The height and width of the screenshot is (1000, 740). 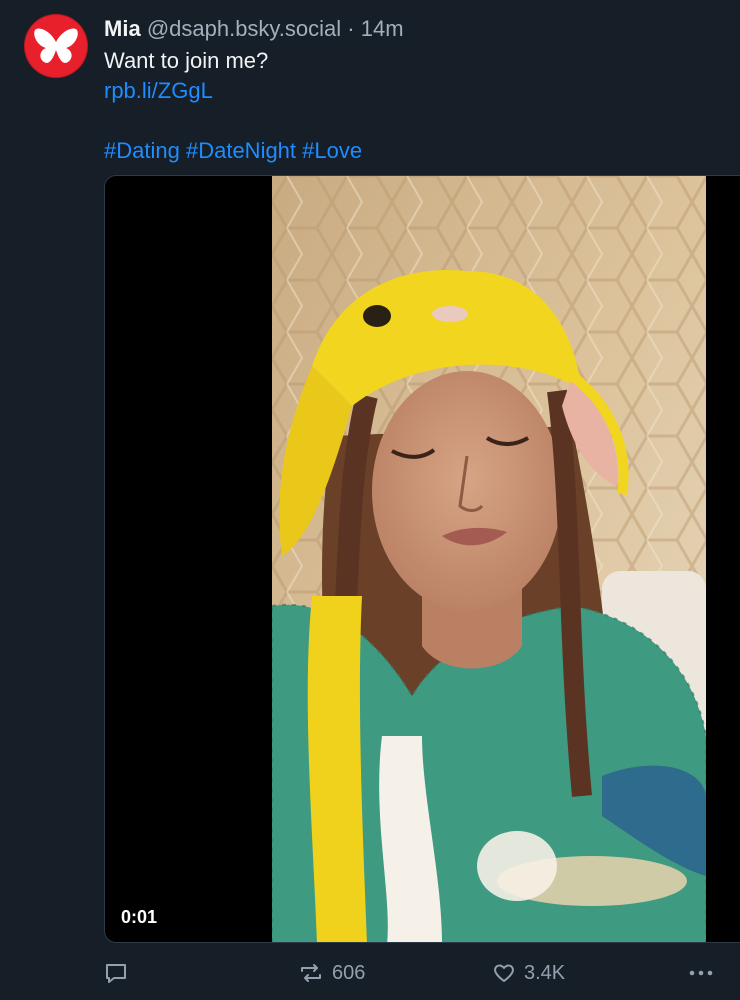 What do you see at coordinates (332, 150) in the screenshot?
I see `hashtag-love: #Love` at bounding box center [332, 150].